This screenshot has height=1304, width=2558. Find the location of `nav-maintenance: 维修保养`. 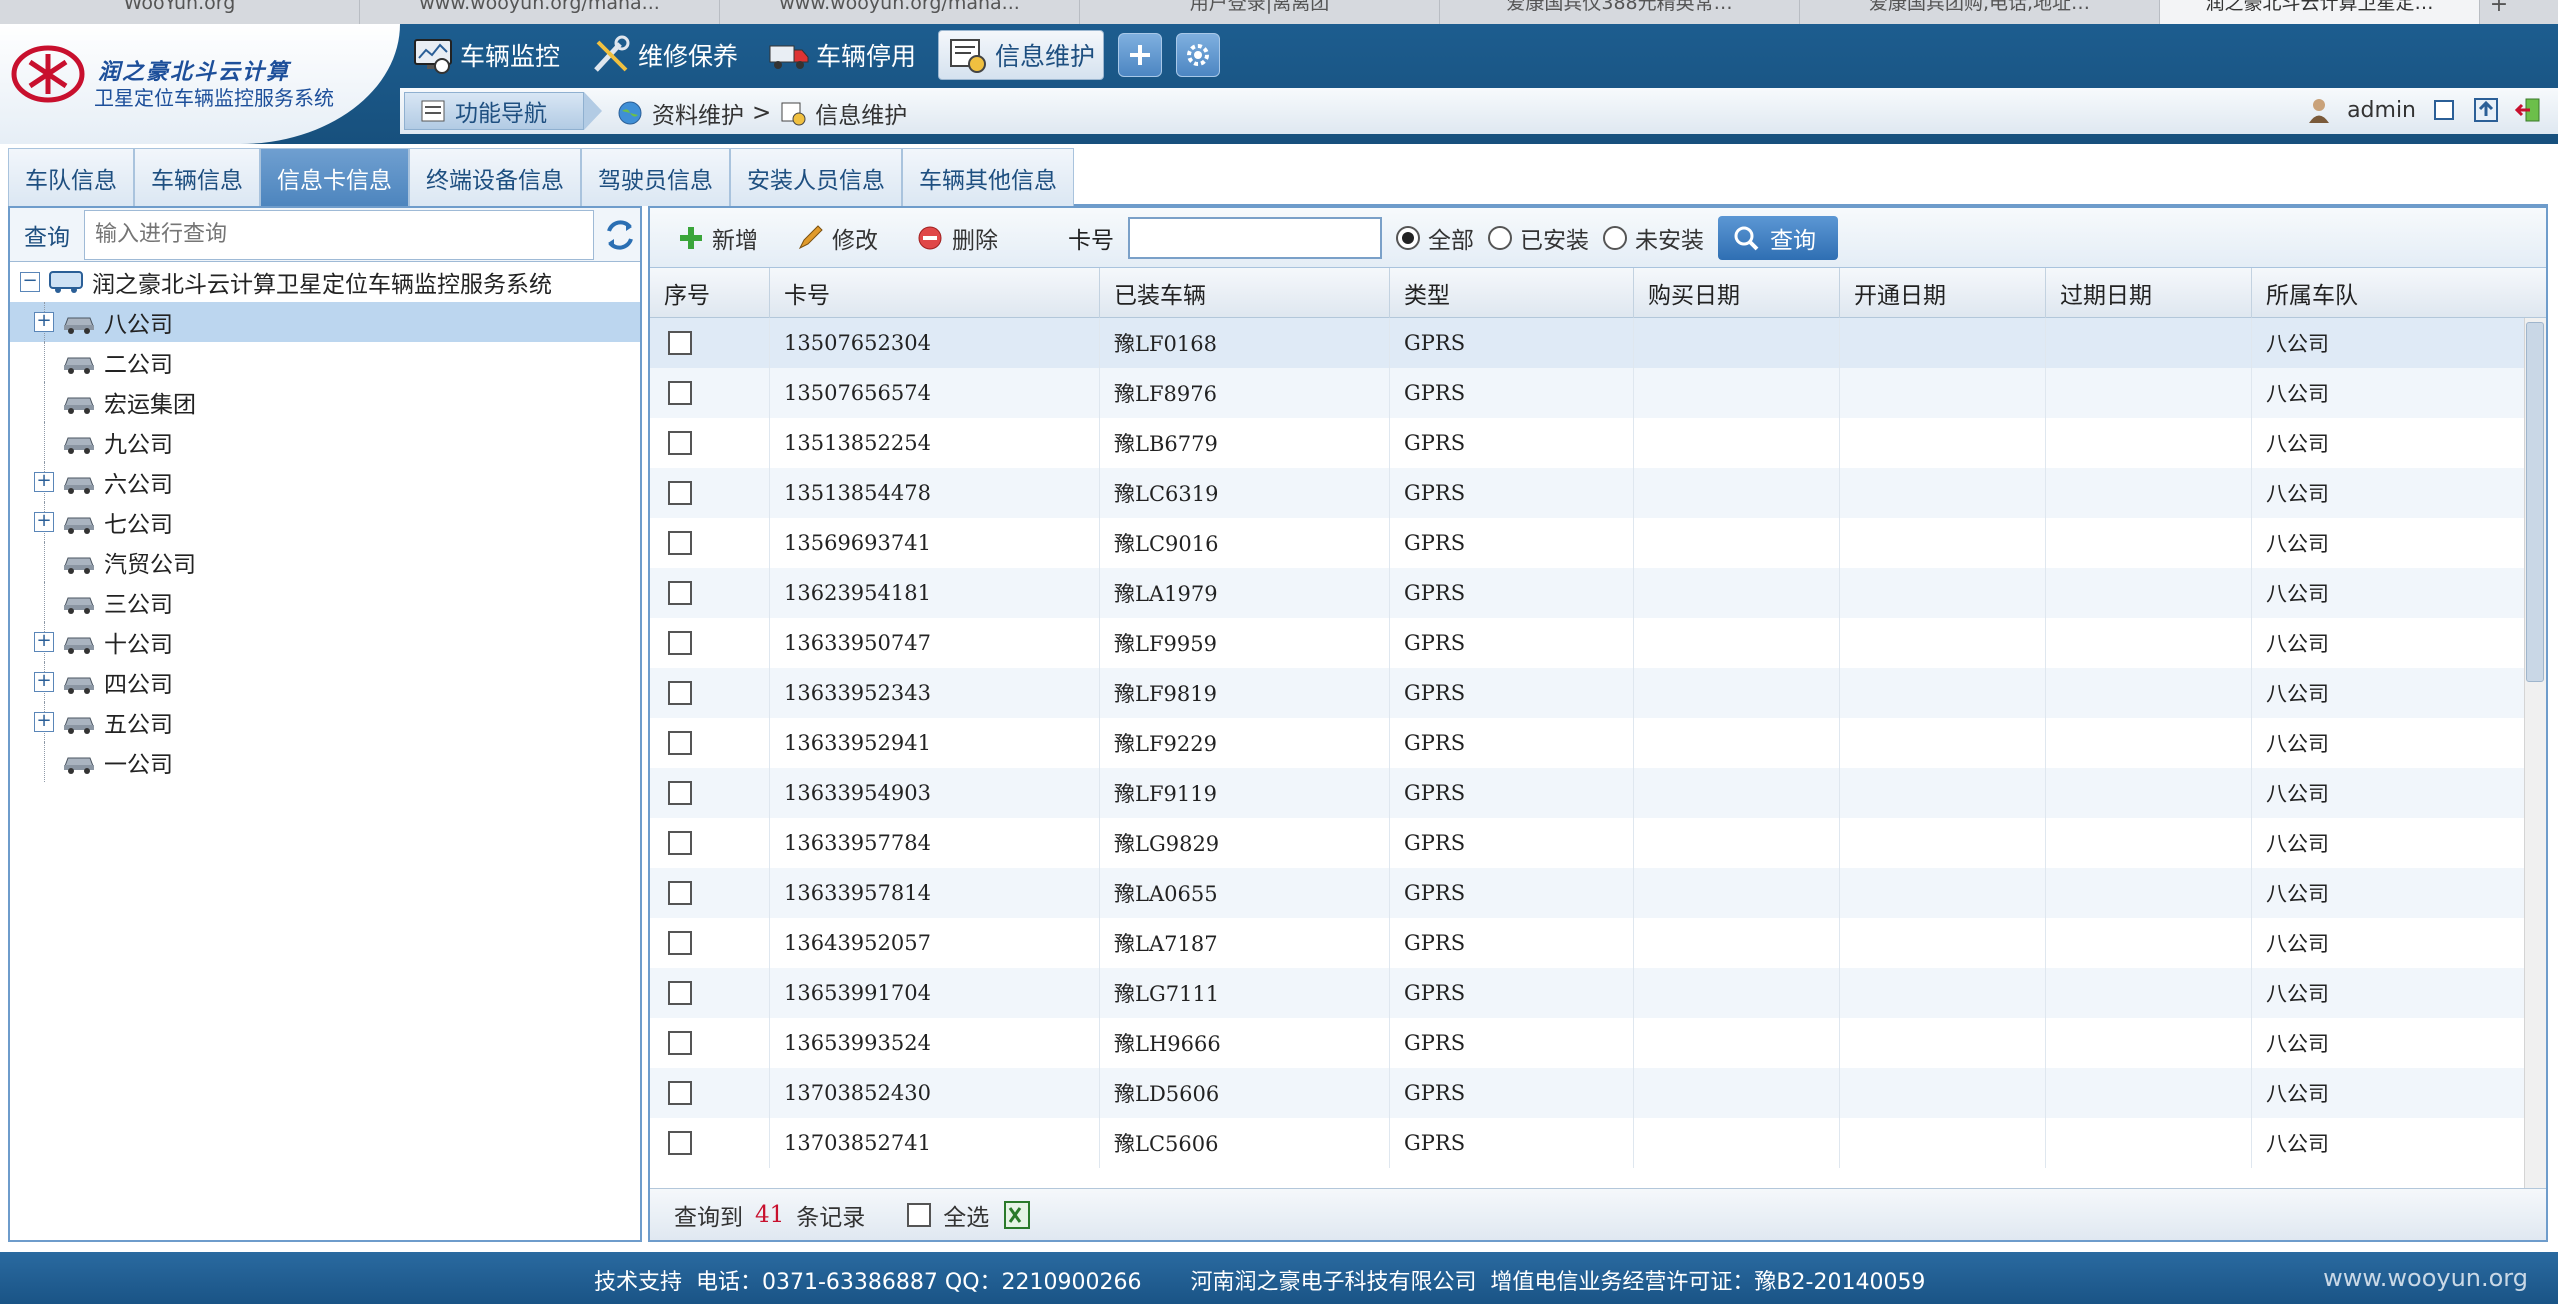

nav-maintenance: 维修保养 is located at coordinates (664, 55).